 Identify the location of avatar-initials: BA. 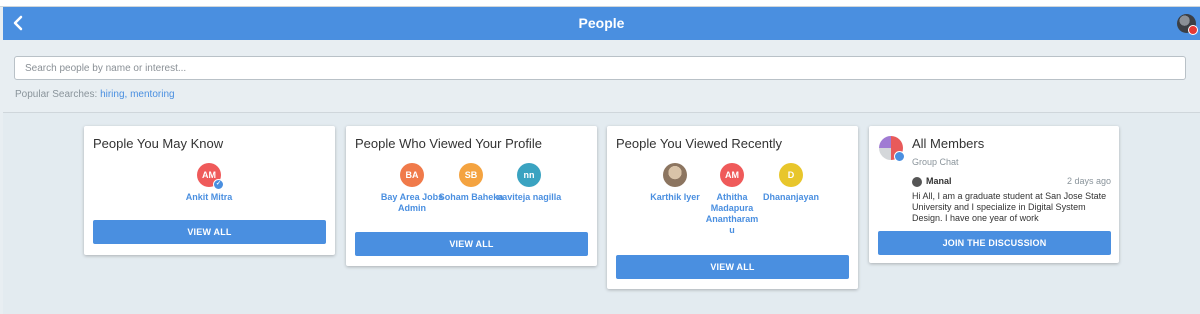
(412, 175).